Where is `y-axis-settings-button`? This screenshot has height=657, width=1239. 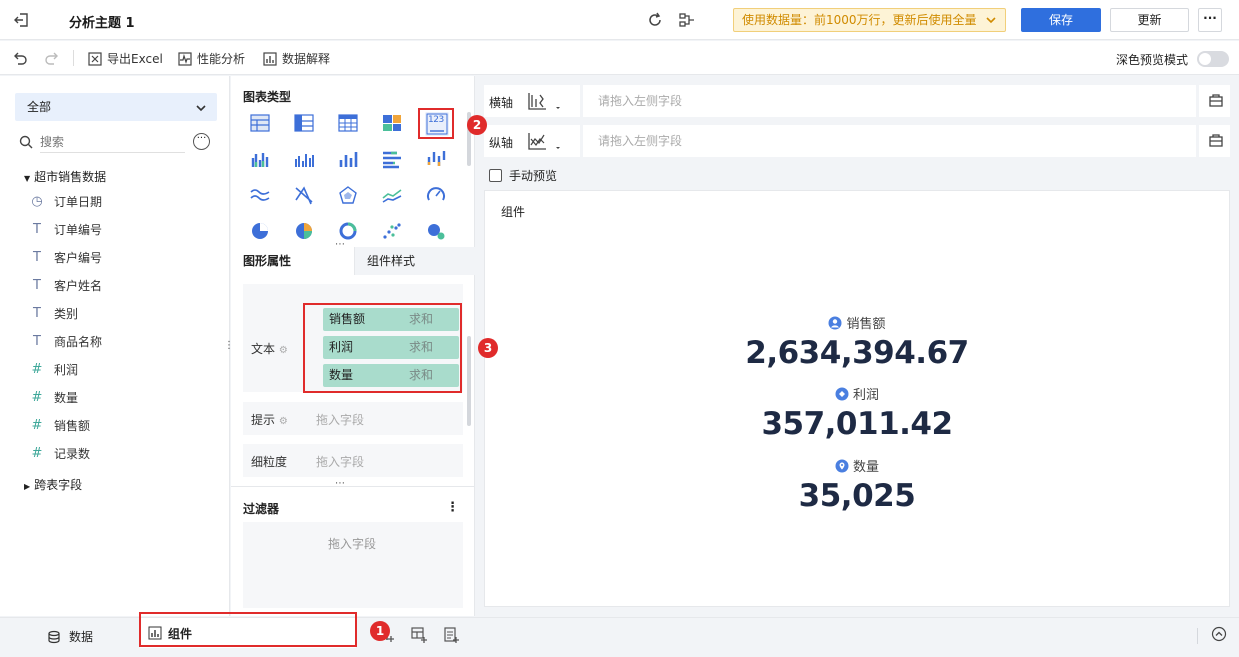 y-axis-settings-button is located at coordinates (1213, 141).